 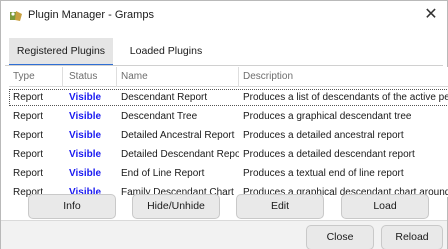 I want to click on description-cell: Produces a graphical descendant tree, so click(x=327, y=116).